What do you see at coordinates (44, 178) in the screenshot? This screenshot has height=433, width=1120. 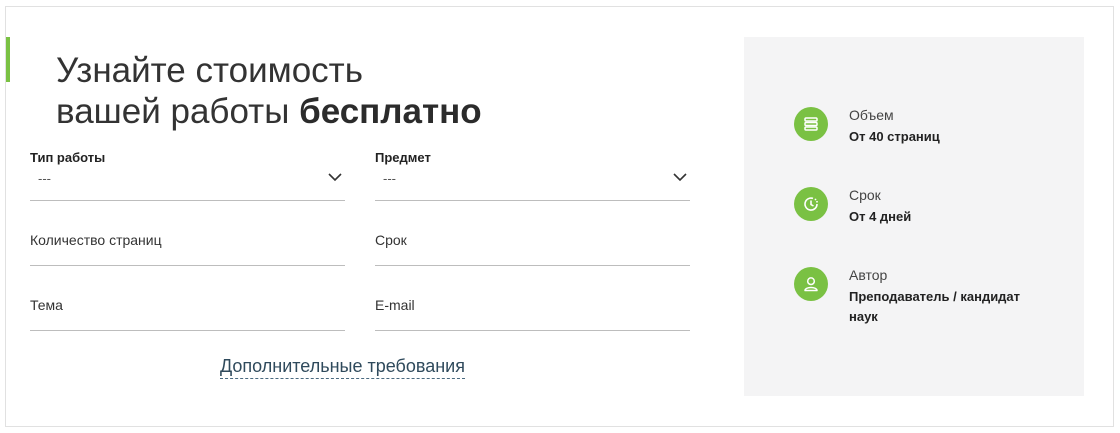 I see `work-type-value: ---` at bounding box center [44, 178].